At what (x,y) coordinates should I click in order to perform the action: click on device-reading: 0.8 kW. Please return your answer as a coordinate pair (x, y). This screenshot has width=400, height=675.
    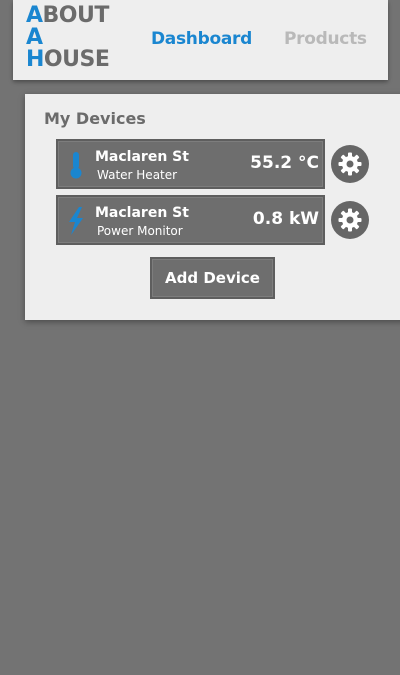
    Looking at the image, I should click on (285, 219).